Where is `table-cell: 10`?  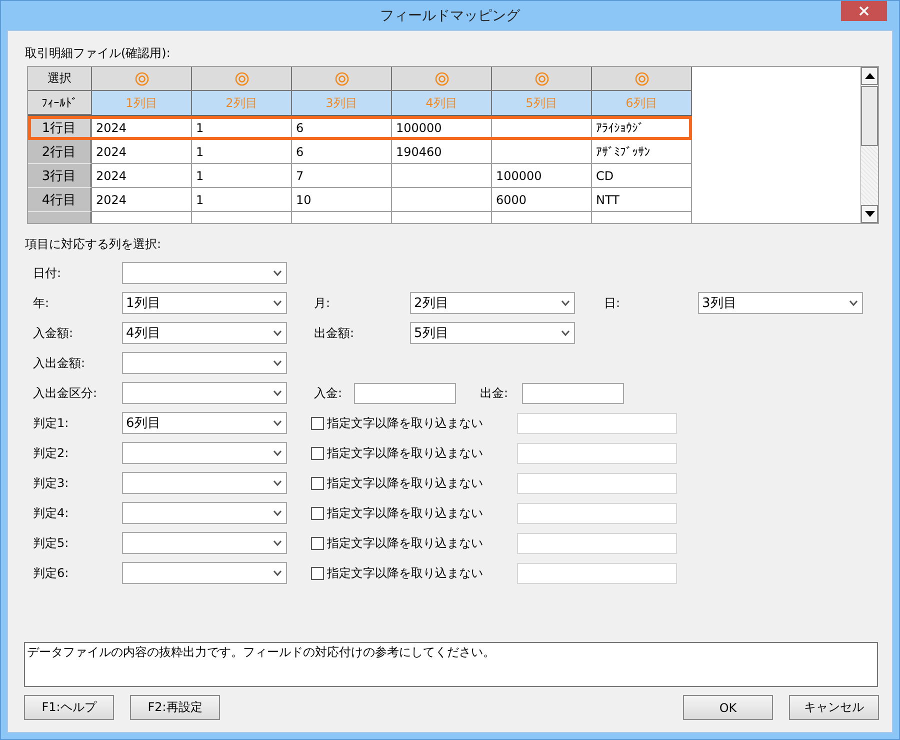
table-cell: 10 is located at coordinates (342, 200).